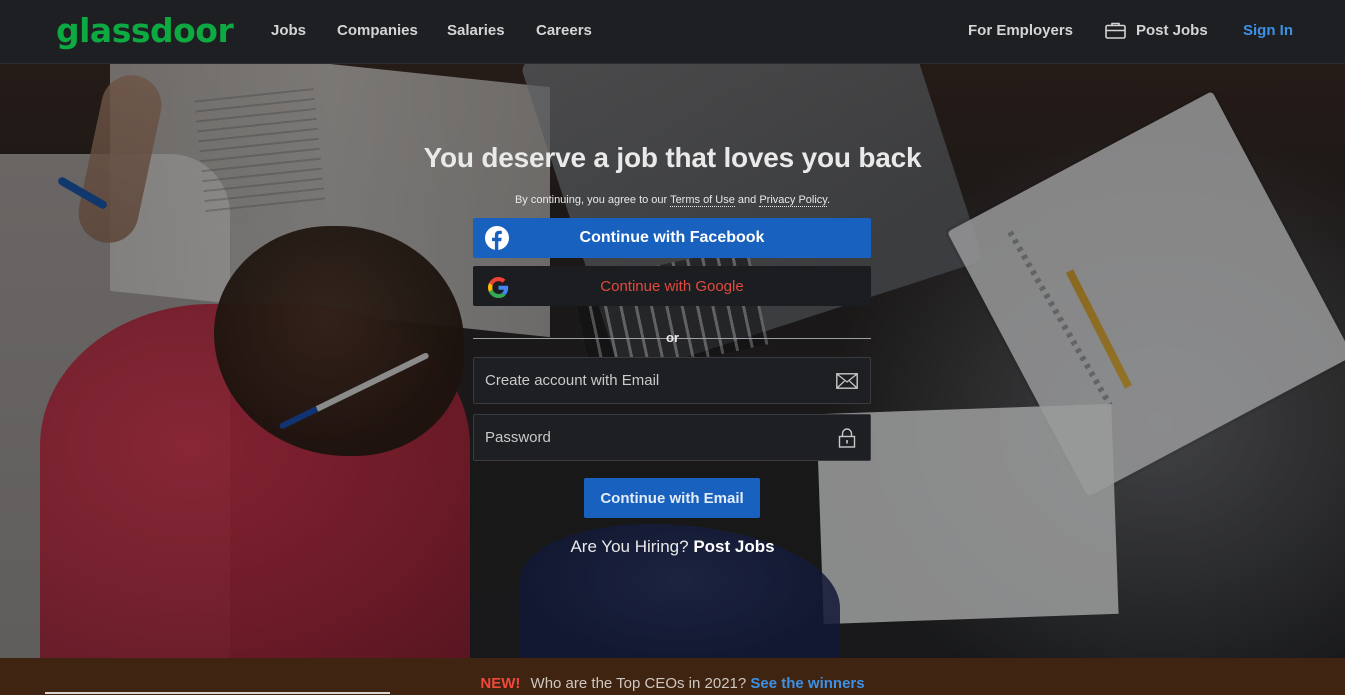  I want to click on email-field-container, so click(672, 380).